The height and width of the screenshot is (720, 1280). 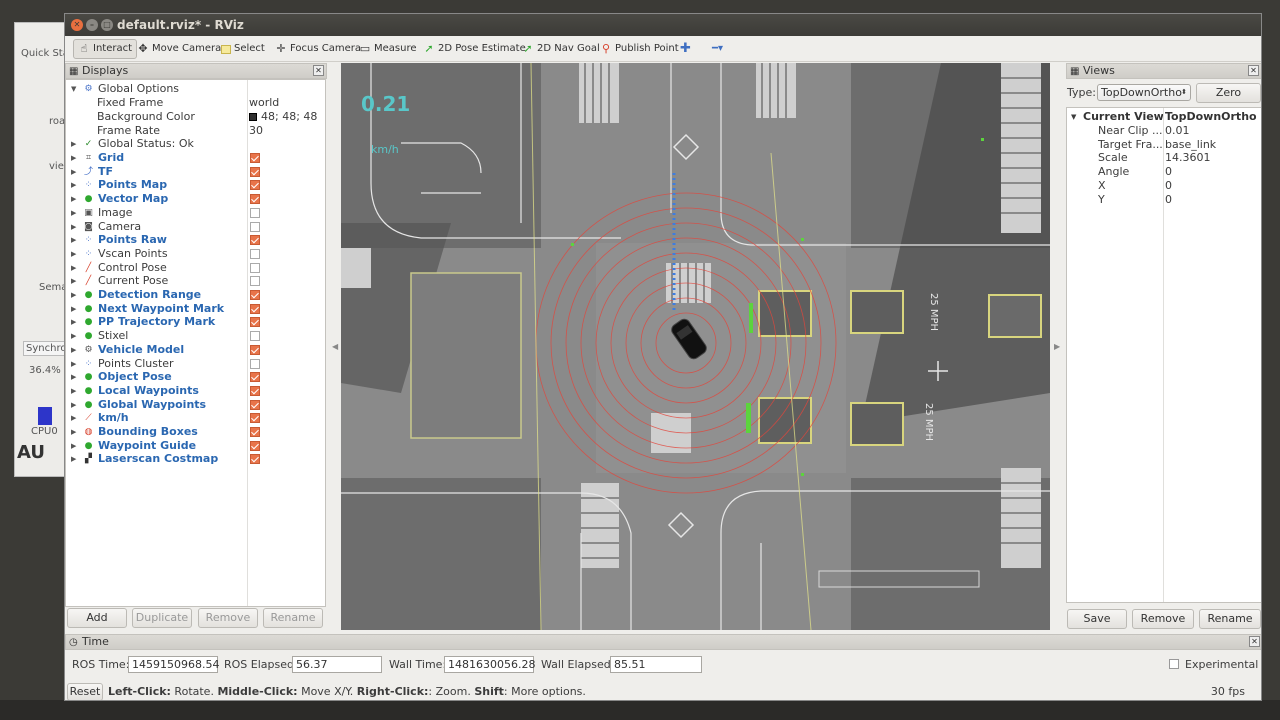 What do you see at coordinates (1174, 664) in the screenshot?
I see `experimental-checkbox` at bounding box center [1174, 664].